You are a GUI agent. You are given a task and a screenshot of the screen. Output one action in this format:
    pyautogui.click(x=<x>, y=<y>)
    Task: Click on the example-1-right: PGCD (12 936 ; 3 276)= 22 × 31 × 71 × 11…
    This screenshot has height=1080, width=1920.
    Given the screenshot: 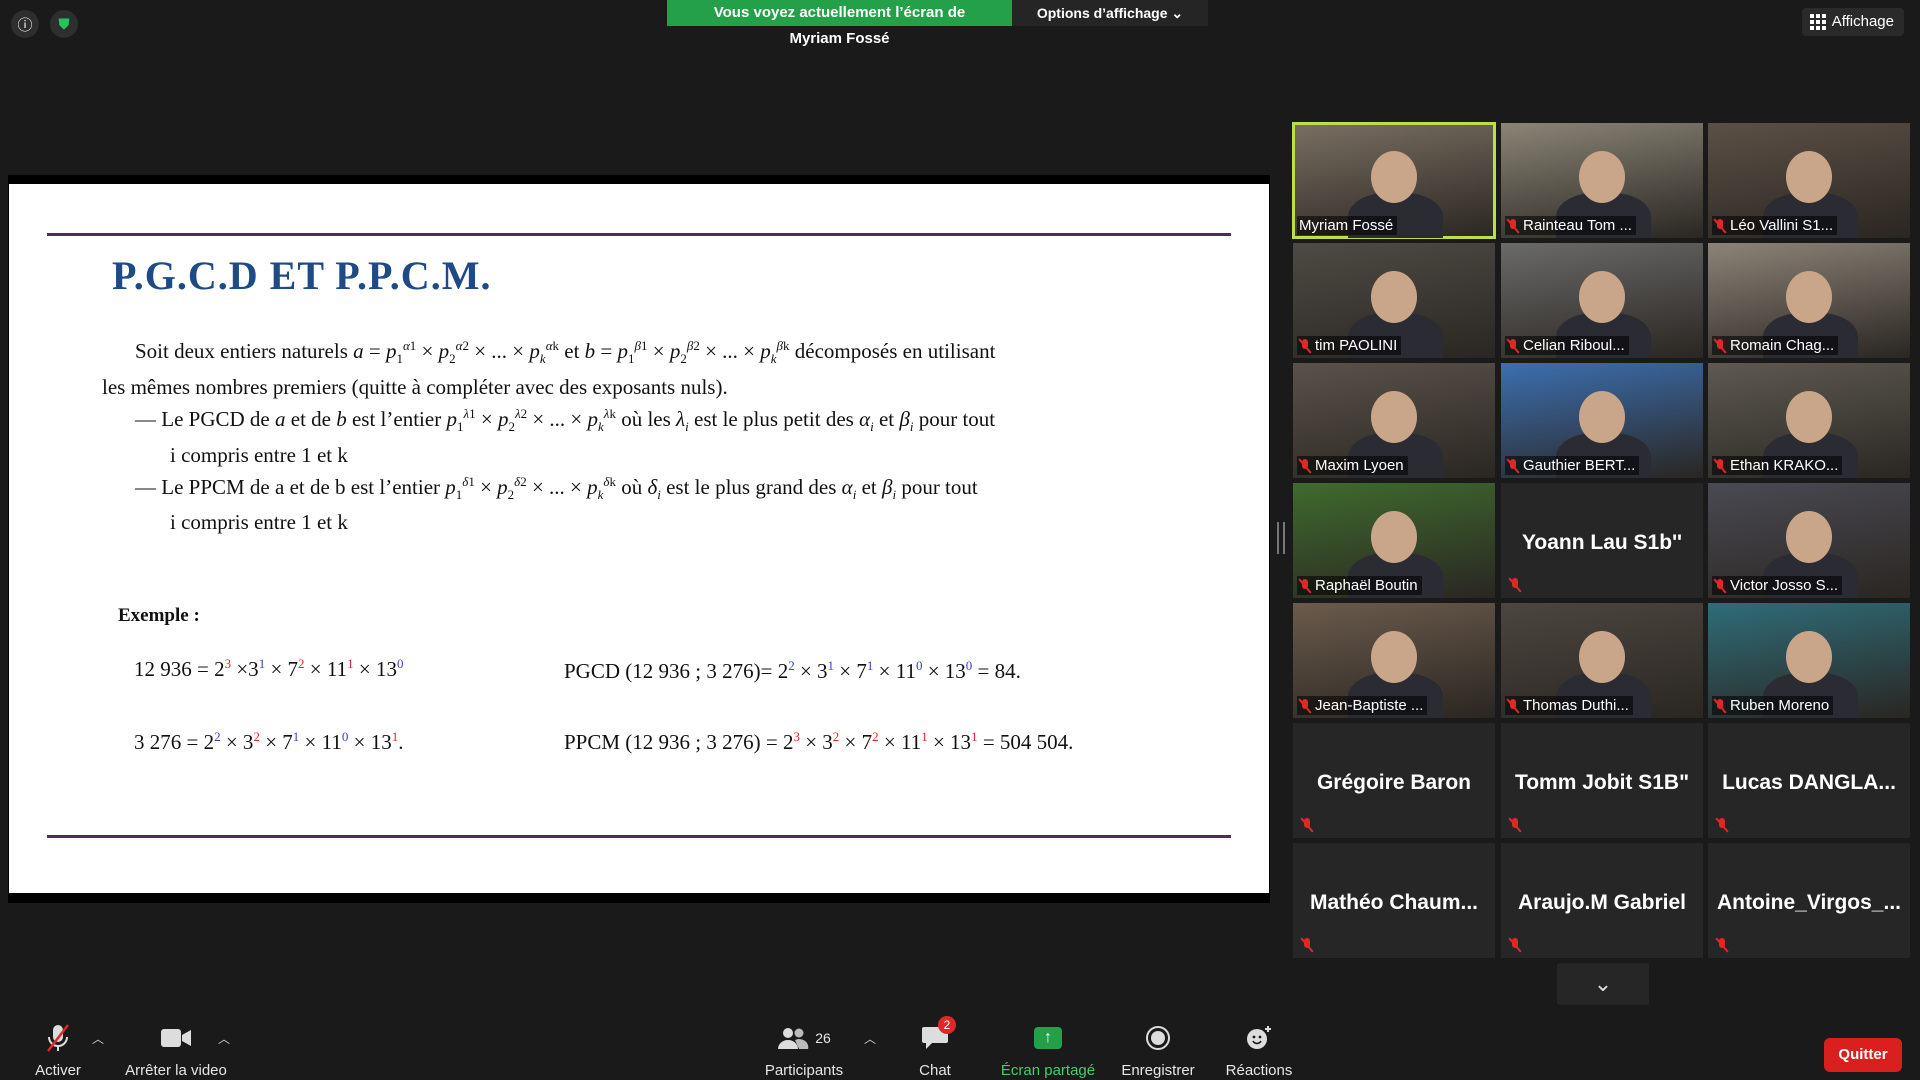 What is the action you would take?
    pyautogui.click(x=792, y=670)
    